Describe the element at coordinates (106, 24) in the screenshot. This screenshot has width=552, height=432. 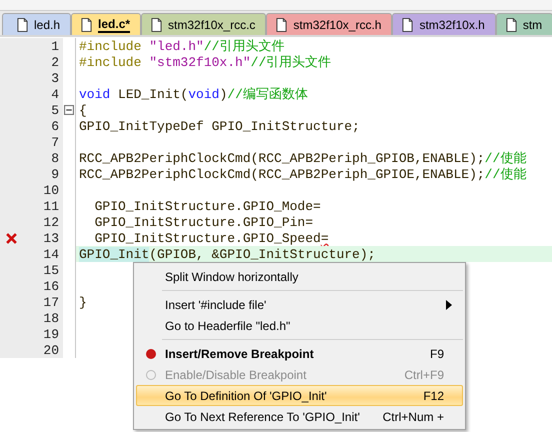
I see `file-tab: led.c*` at that location.